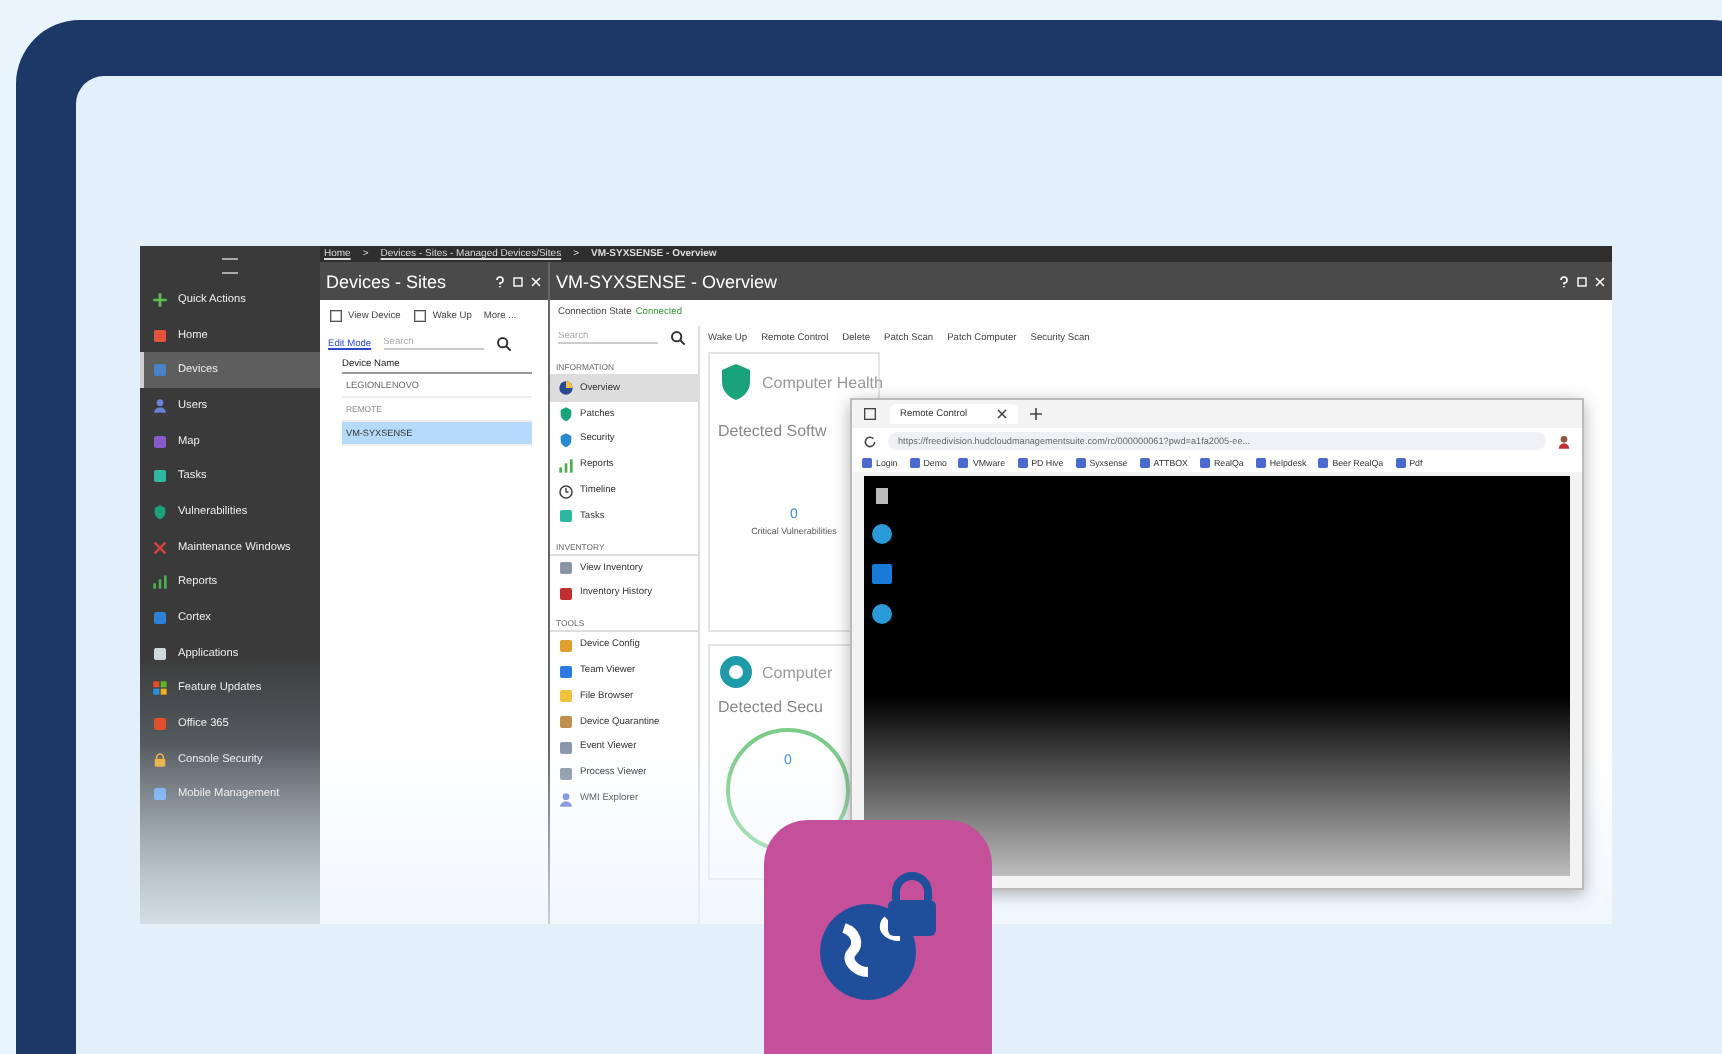 This screenshot has width=1722, height=1054. What do you see at coordinates (160, 547) in the screenshot?
I see `cross-icon` at bounding box center [160, 547].